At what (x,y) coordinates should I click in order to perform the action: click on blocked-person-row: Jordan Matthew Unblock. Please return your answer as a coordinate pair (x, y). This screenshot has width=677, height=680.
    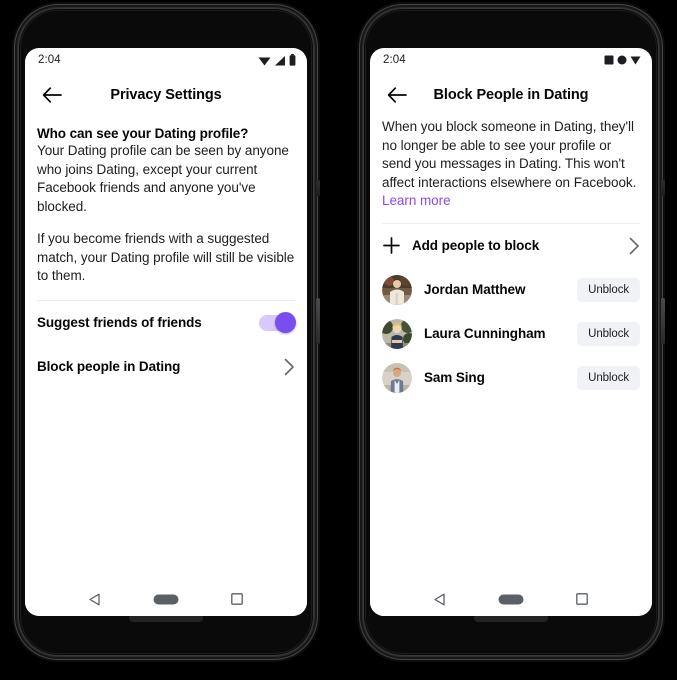
    Looking at the image, I should click on (511, 290).